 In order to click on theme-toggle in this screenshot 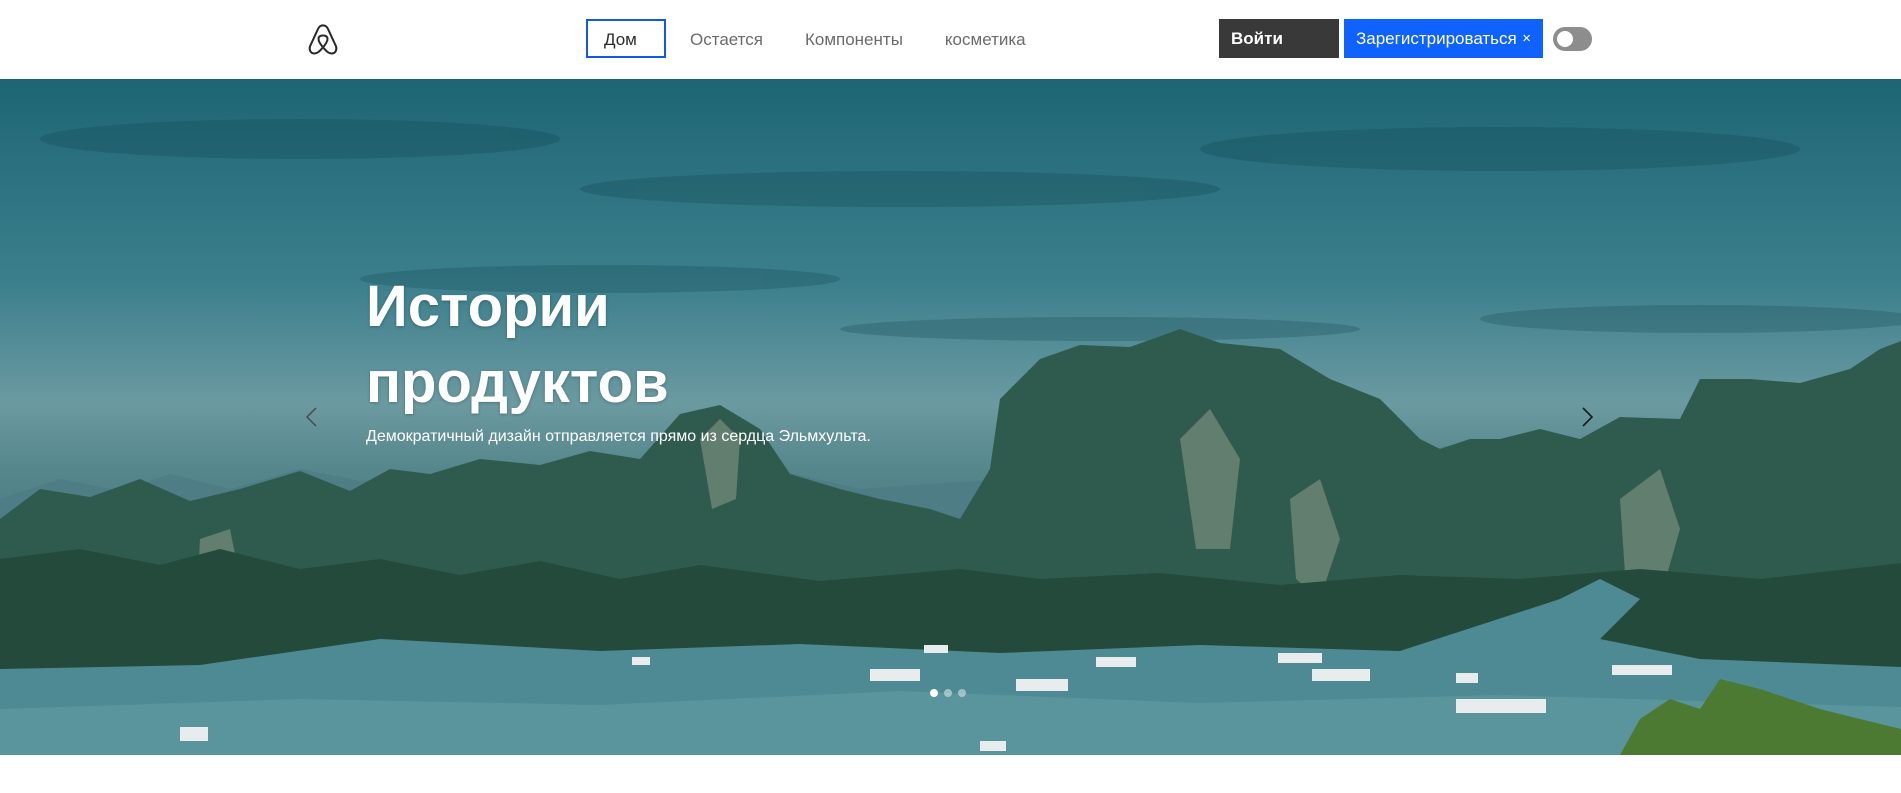, I will do `click(1572, 38)`.